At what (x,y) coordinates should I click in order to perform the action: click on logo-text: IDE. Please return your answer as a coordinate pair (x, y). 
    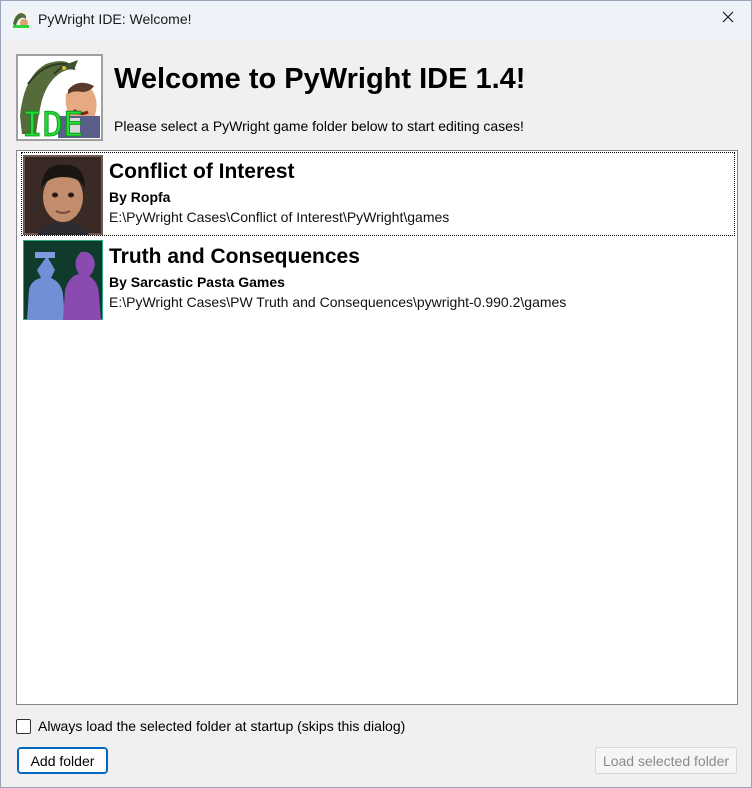
    Looking at the image, I should click on (52, 122).